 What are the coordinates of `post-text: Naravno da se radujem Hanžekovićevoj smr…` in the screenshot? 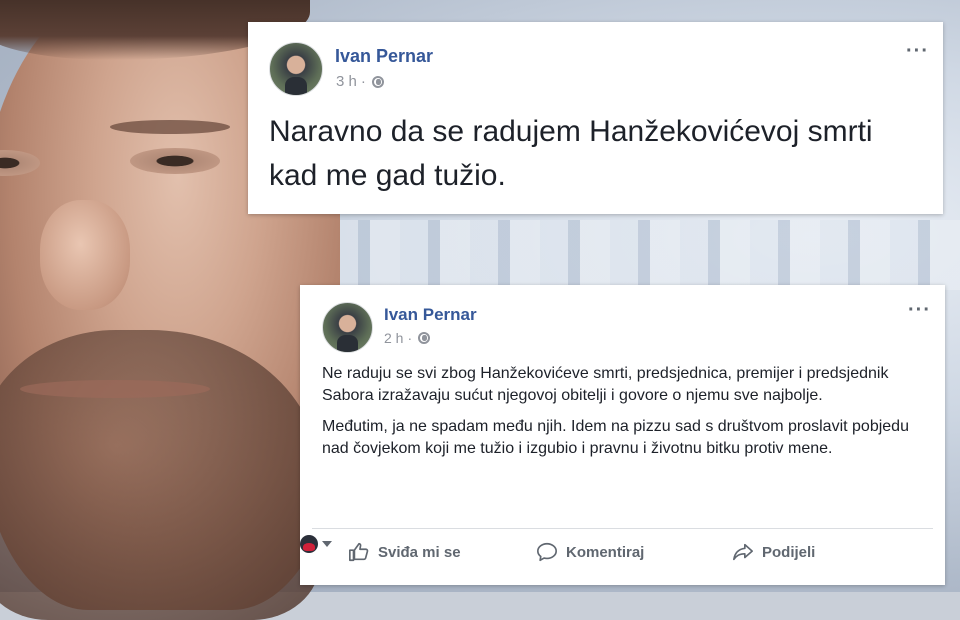 It's located at (599, 154).